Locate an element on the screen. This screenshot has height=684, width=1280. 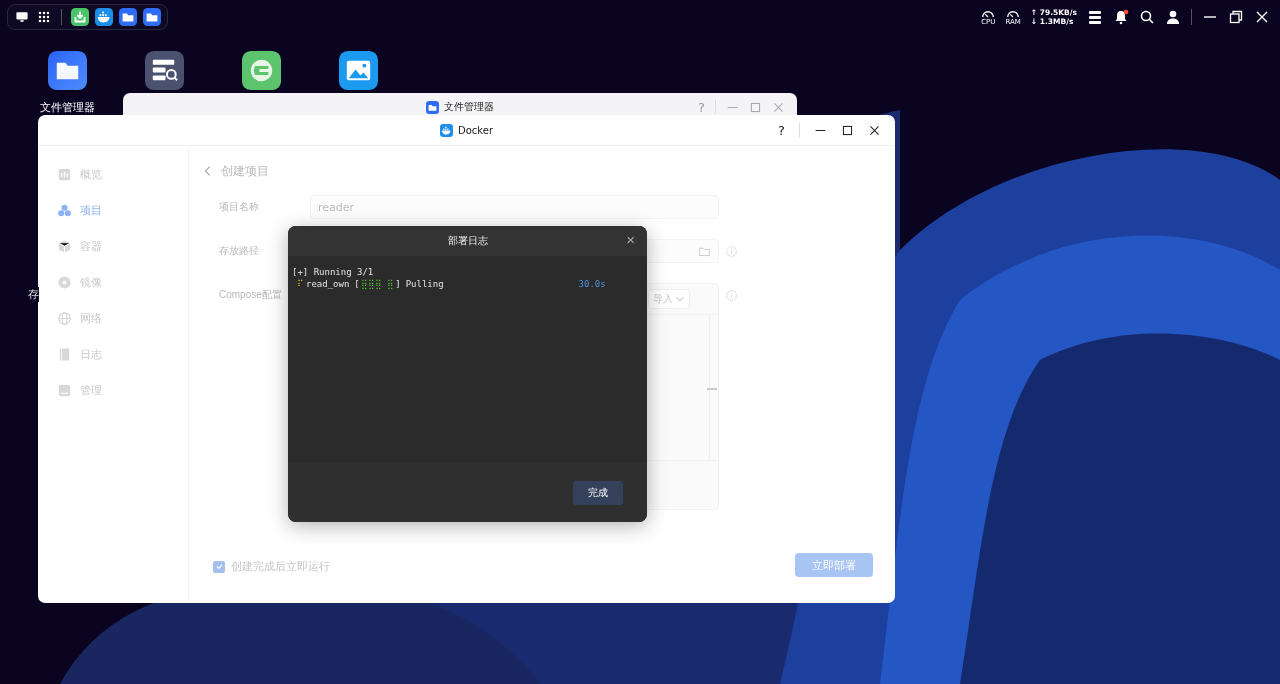
checkmark-icon is located at coordinates (219, 566).